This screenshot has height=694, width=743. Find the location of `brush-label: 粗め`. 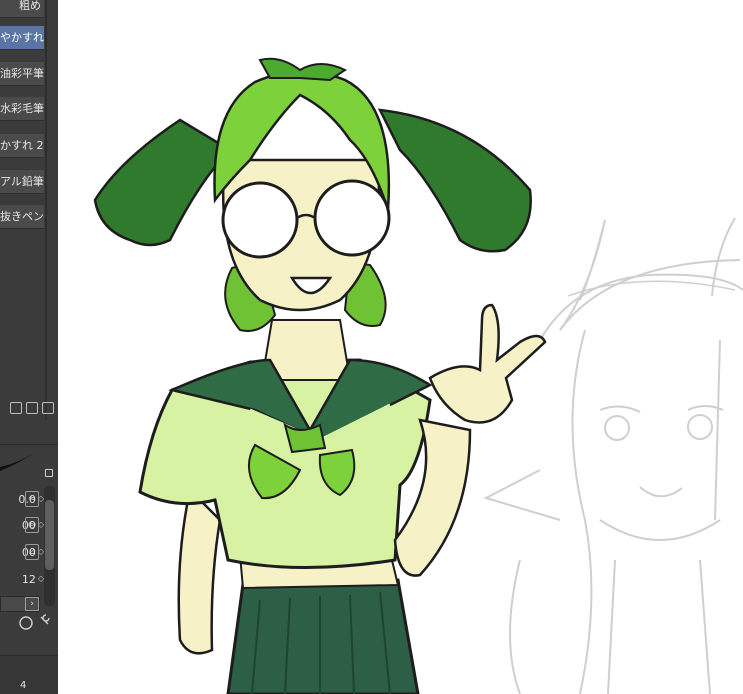

brush-label: 粗め is located at coordinates (30, 6).